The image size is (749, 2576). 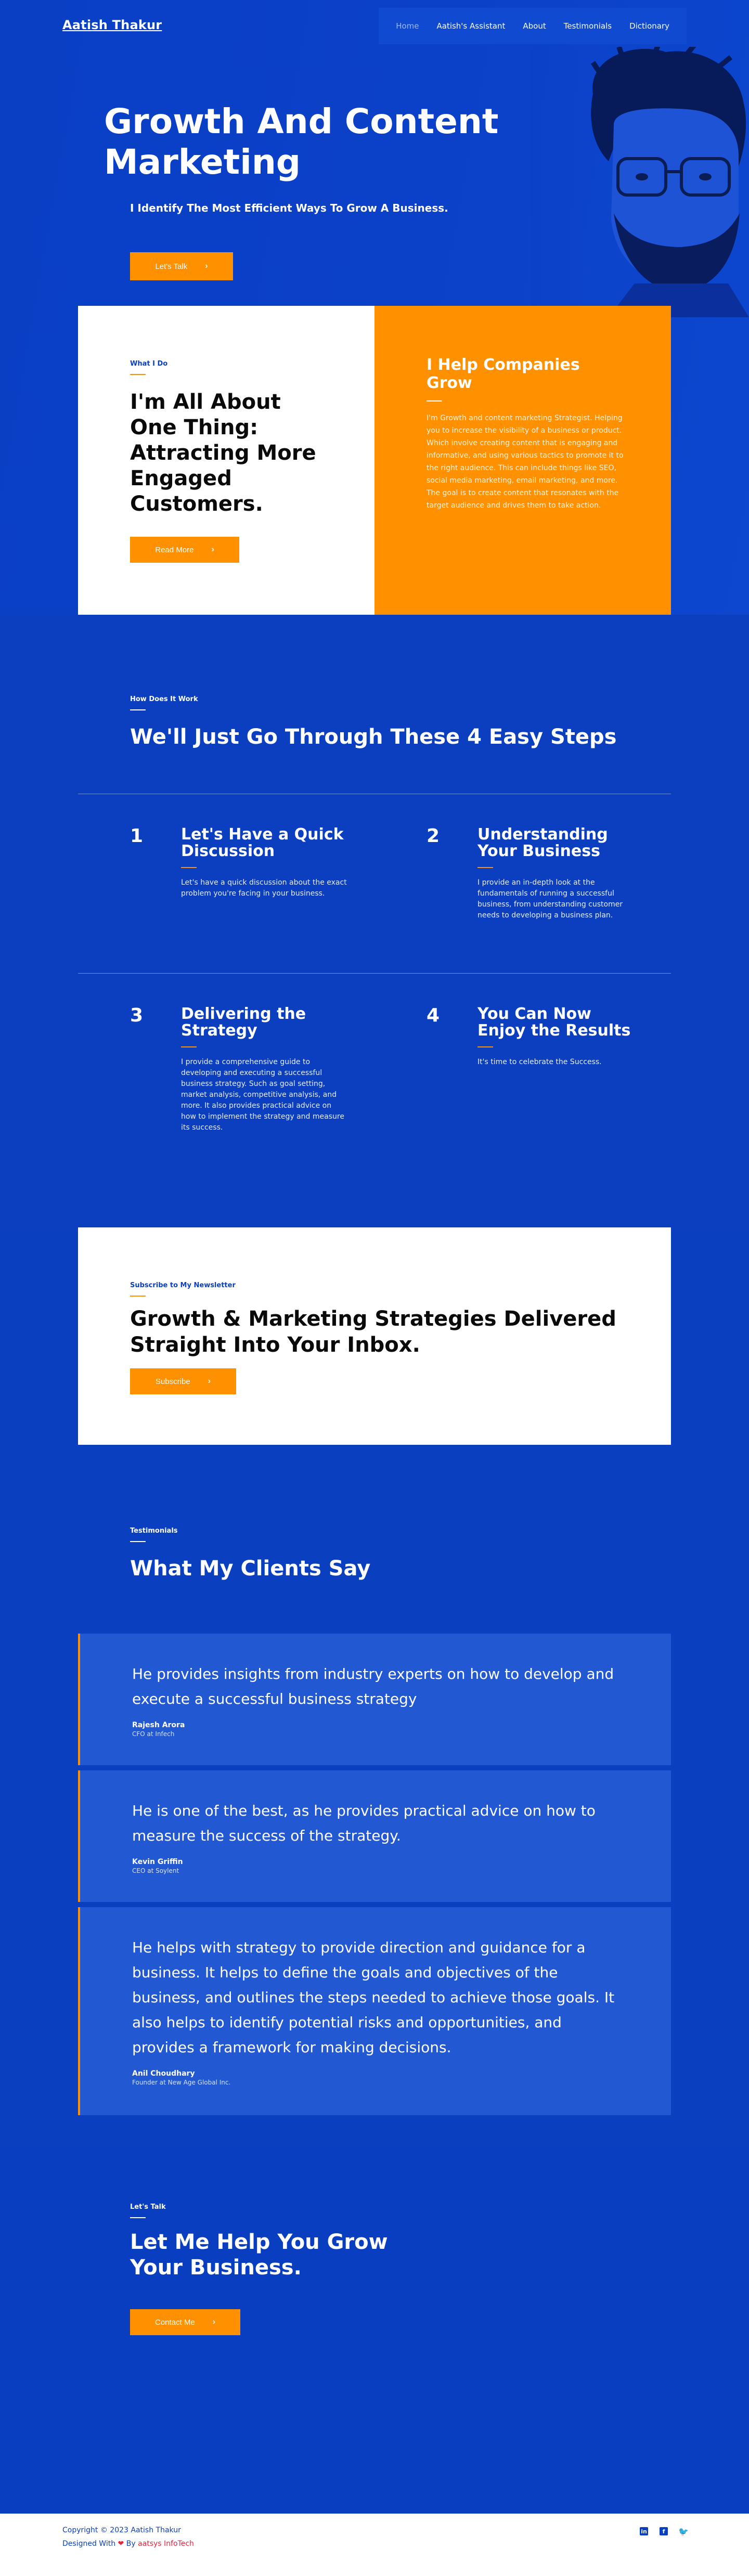 What do you see at coordinates (301, 141) in the screenshot?
I see `hero-title: Growth And Content Marketing` at bounding box center [301, 141].